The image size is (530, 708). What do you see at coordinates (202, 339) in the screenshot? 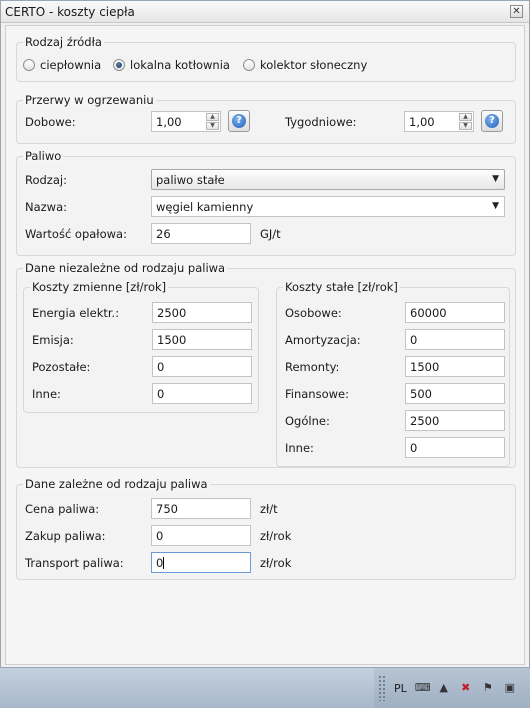
I see `var-emission-input: 1500` at bounding box center [202, 339].